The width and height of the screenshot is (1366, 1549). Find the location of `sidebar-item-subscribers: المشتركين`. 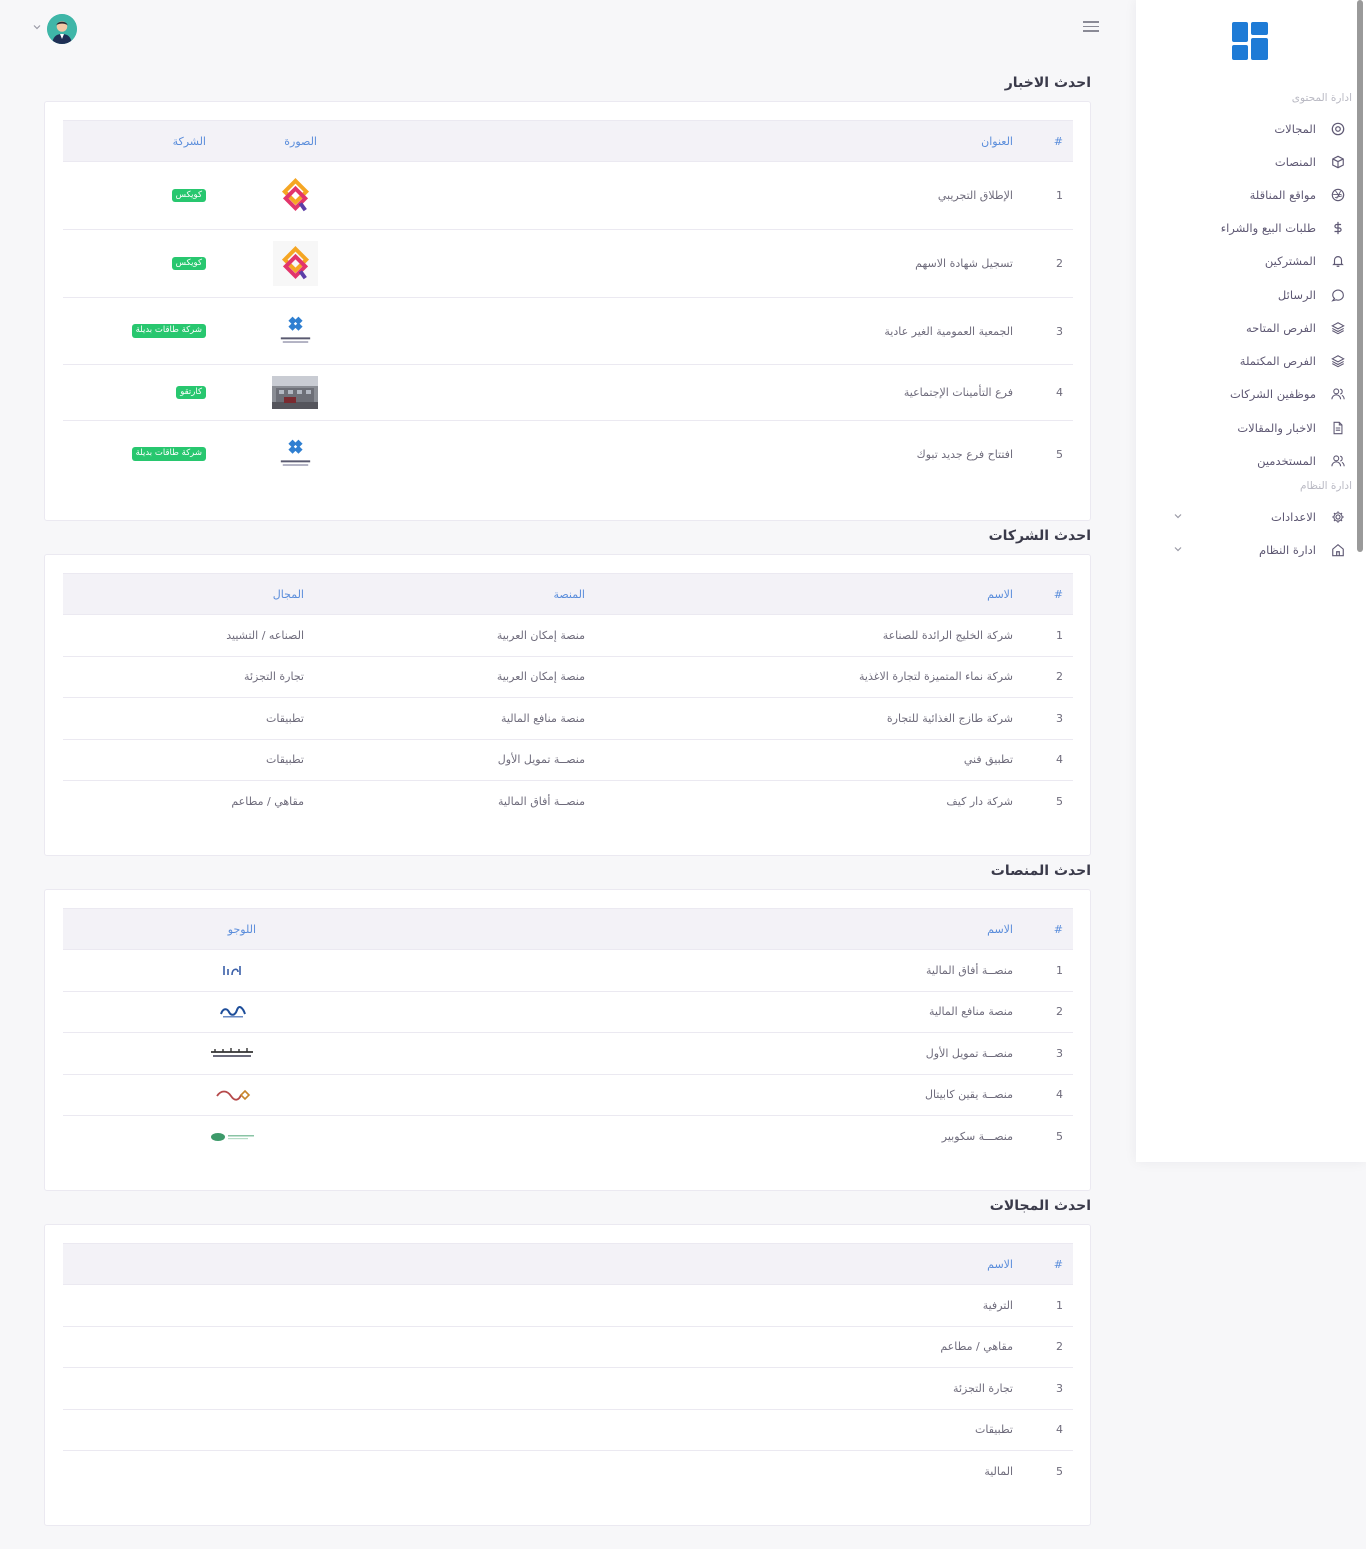

sidebar-item-subscribers: المشتركين is located at coordinates (1248, 261).